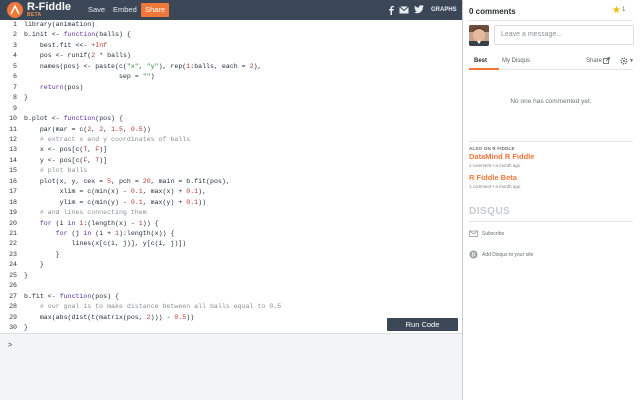 The image size is (640, 400). What do you see at coordinates (105, 244) in the screenshot?
I see `code-text: lines(x[c(i, j)], y[c(i, j)])` at bounding box center [105, 244].